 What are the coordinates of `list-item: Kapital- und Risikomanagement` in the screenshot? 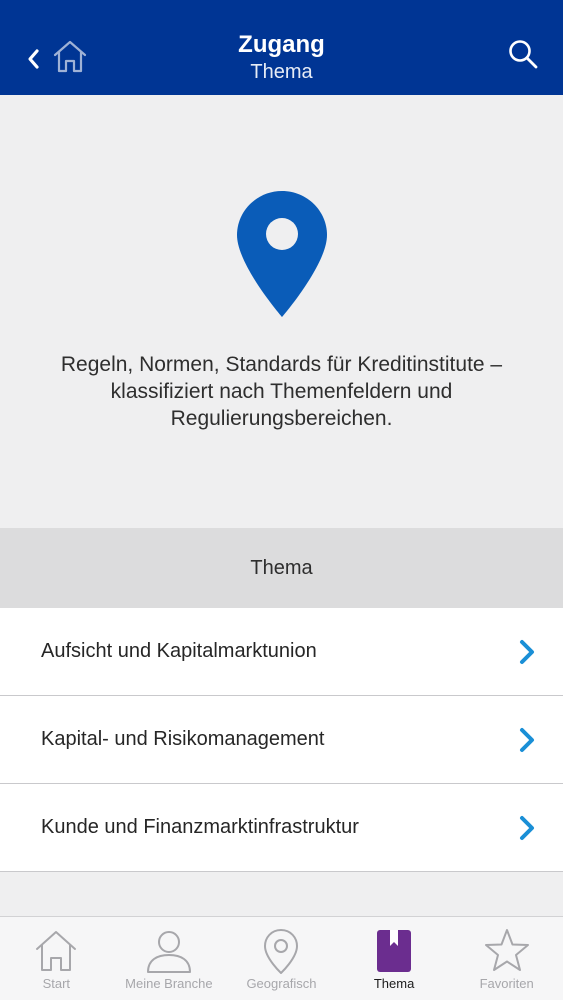 It's located at (281, 740).